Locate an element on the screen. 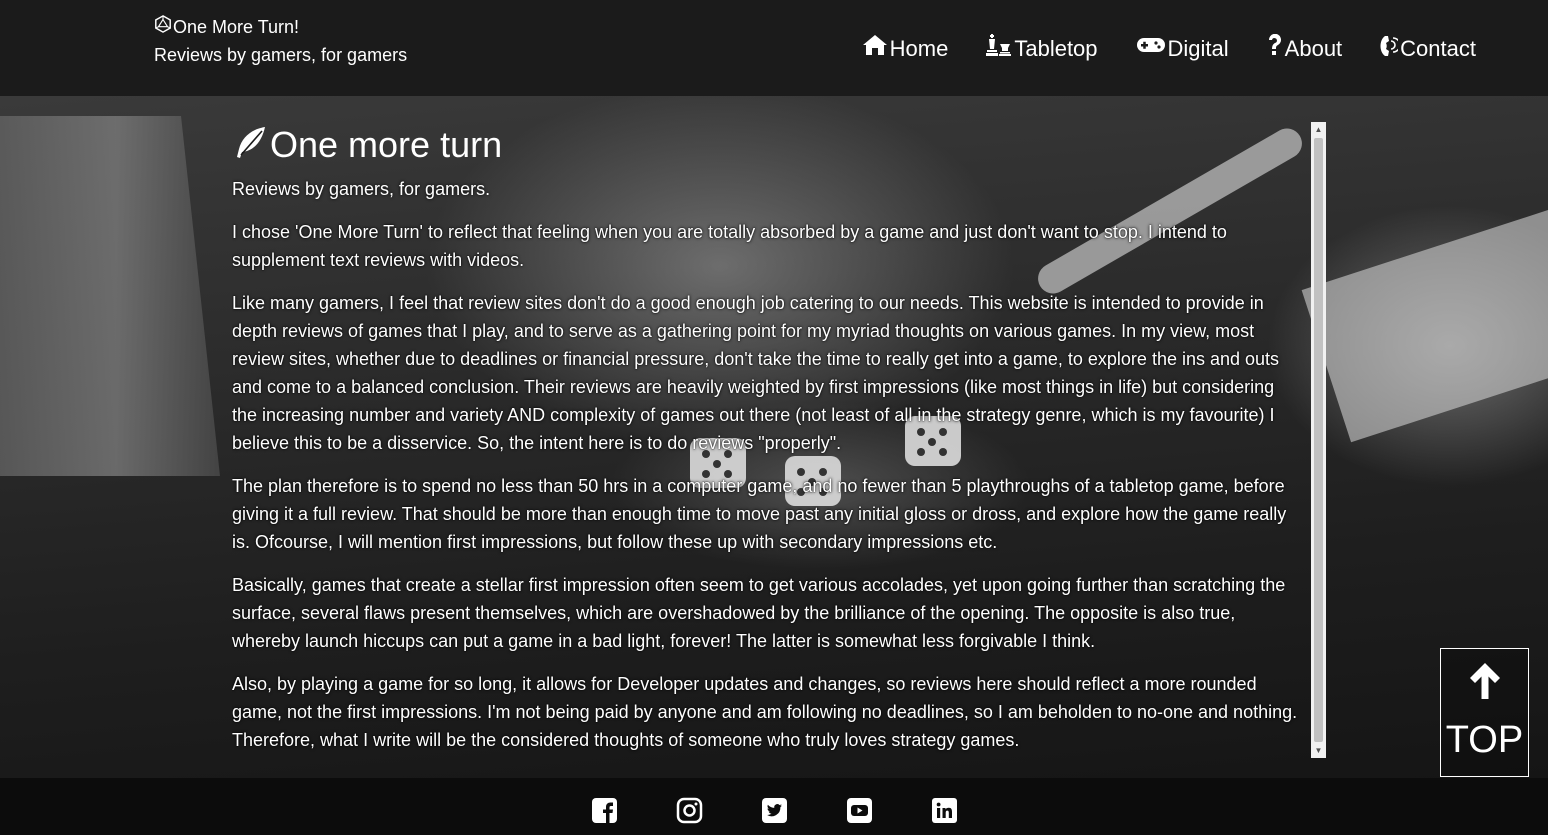  nav-tabletop-label: Tabletop is located at coordinates (1056, 48).